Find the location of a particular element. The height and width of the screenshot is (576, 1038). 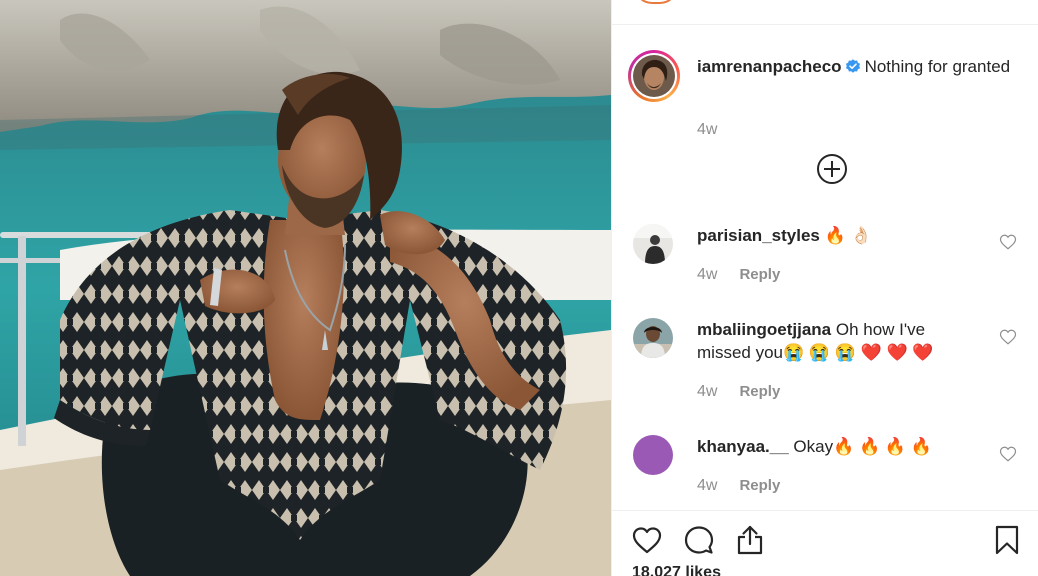

comment-text: khanyaa.__ Okay🔥 🔥 🔥 🔥 is located at coordinates (832, 446).